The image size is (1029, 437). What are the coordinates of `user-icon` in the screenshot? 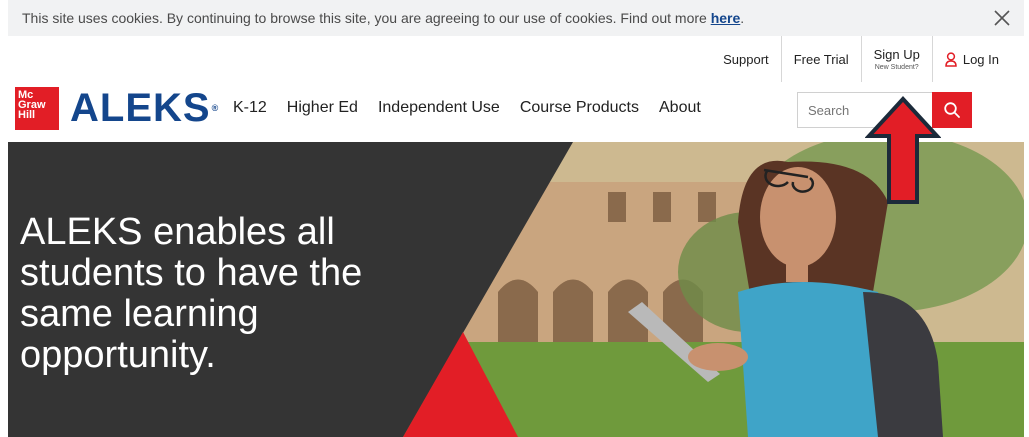 It's located at (951, 59).